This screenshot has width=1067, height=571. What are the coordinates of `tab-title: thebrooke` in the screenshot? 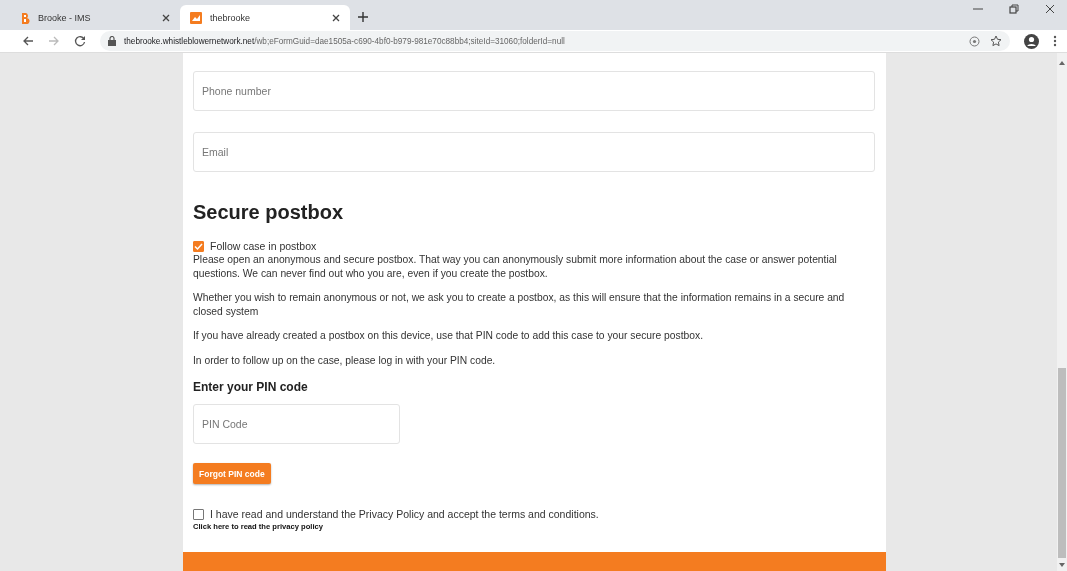 It's located at (231, 17).